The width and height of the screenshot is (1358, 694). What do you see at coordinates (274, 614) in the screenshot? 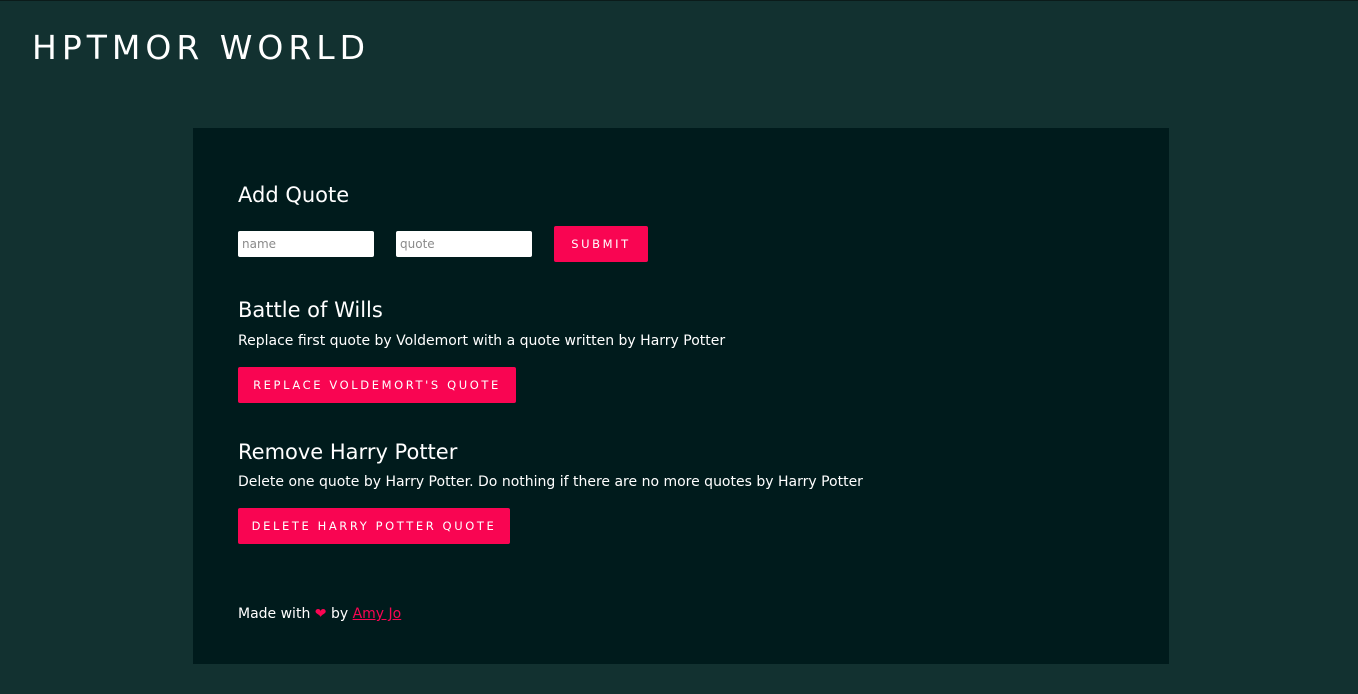
I see `footer-made-with: Made with` at bounding box center [274, 614].